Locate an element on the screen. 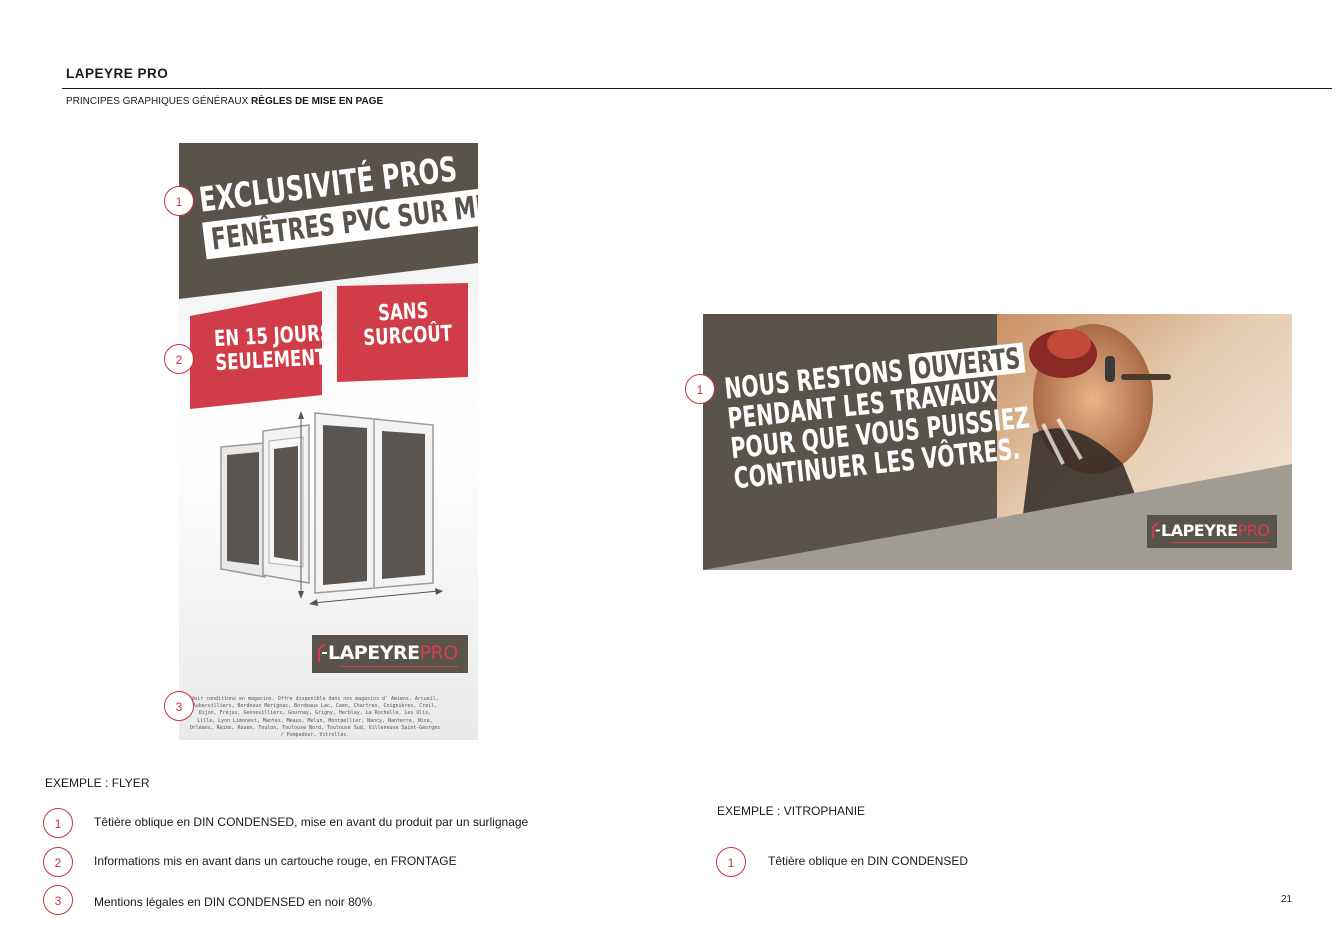  legend-flyer-marker-1: 1 is located at coordinates (58, 823).